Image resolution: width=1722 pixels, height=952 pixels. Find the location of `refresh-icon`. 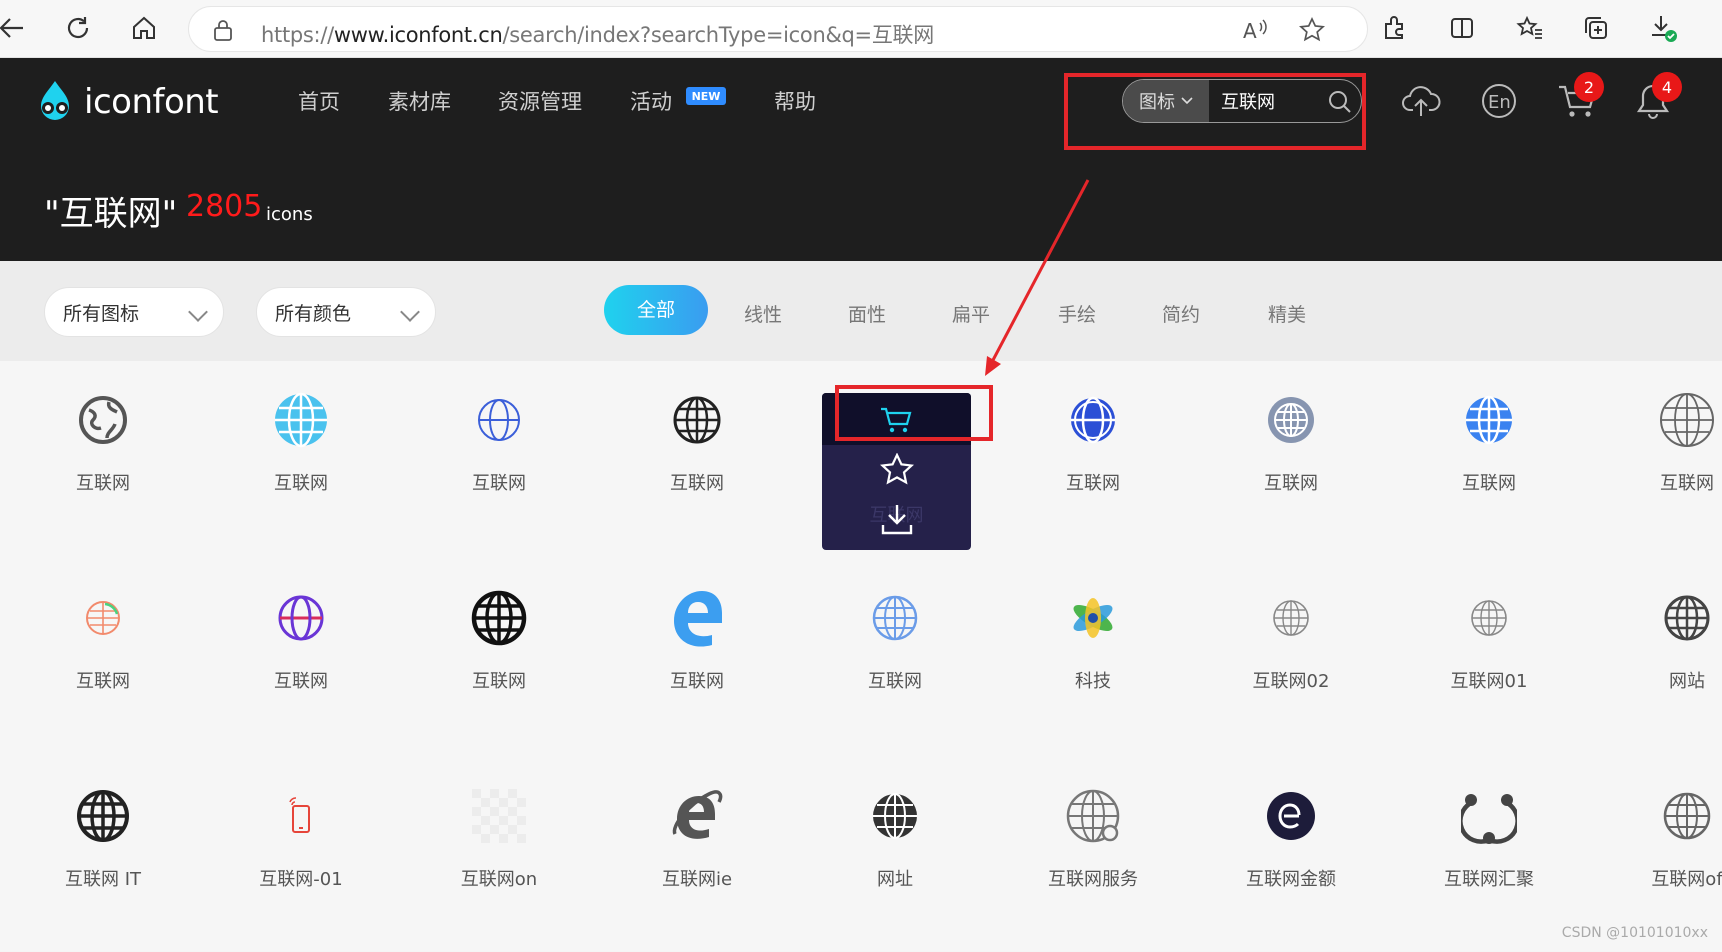

refresh-icon is located at coordinates (78, 28).